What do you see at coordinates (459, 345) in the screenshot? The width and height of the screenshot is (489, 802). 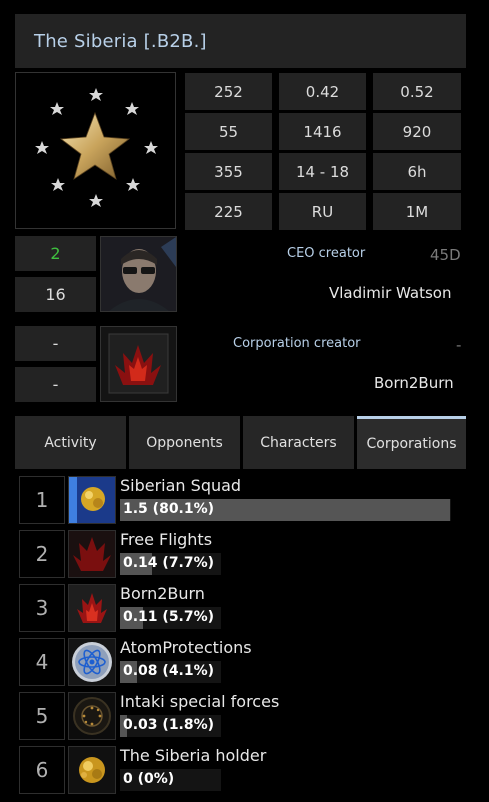 I see `corp-creator-value: -` at bounding box center [459, 345].